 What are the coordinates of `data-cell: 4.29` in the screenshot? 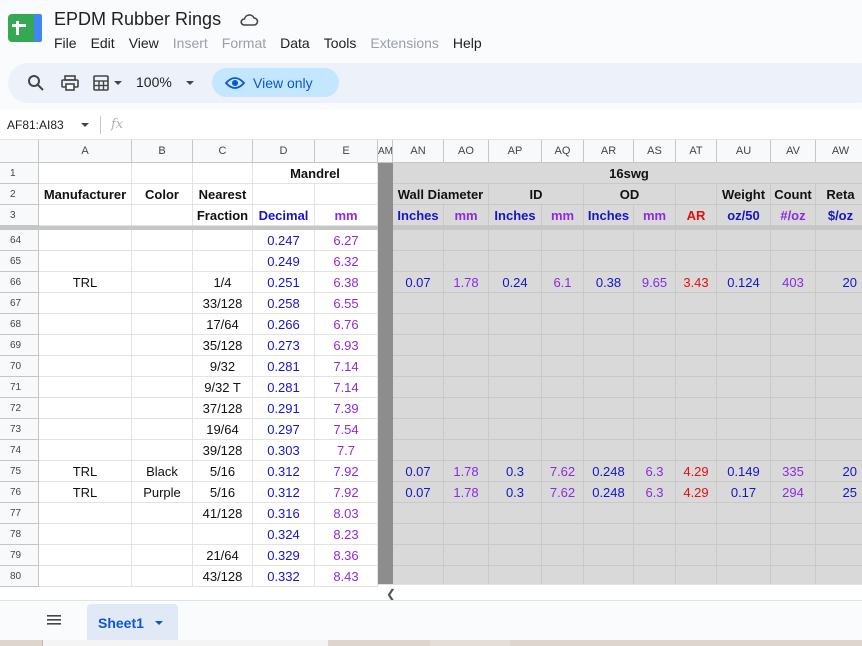 It's located at (696, 471).